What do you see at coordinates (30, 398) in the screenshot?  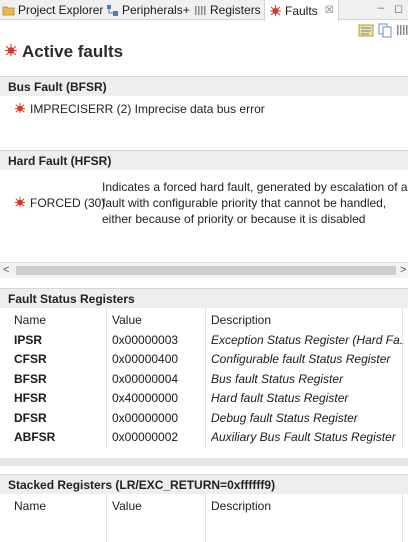 I see `register-name: HFSR` at bounding box center [30, 398].